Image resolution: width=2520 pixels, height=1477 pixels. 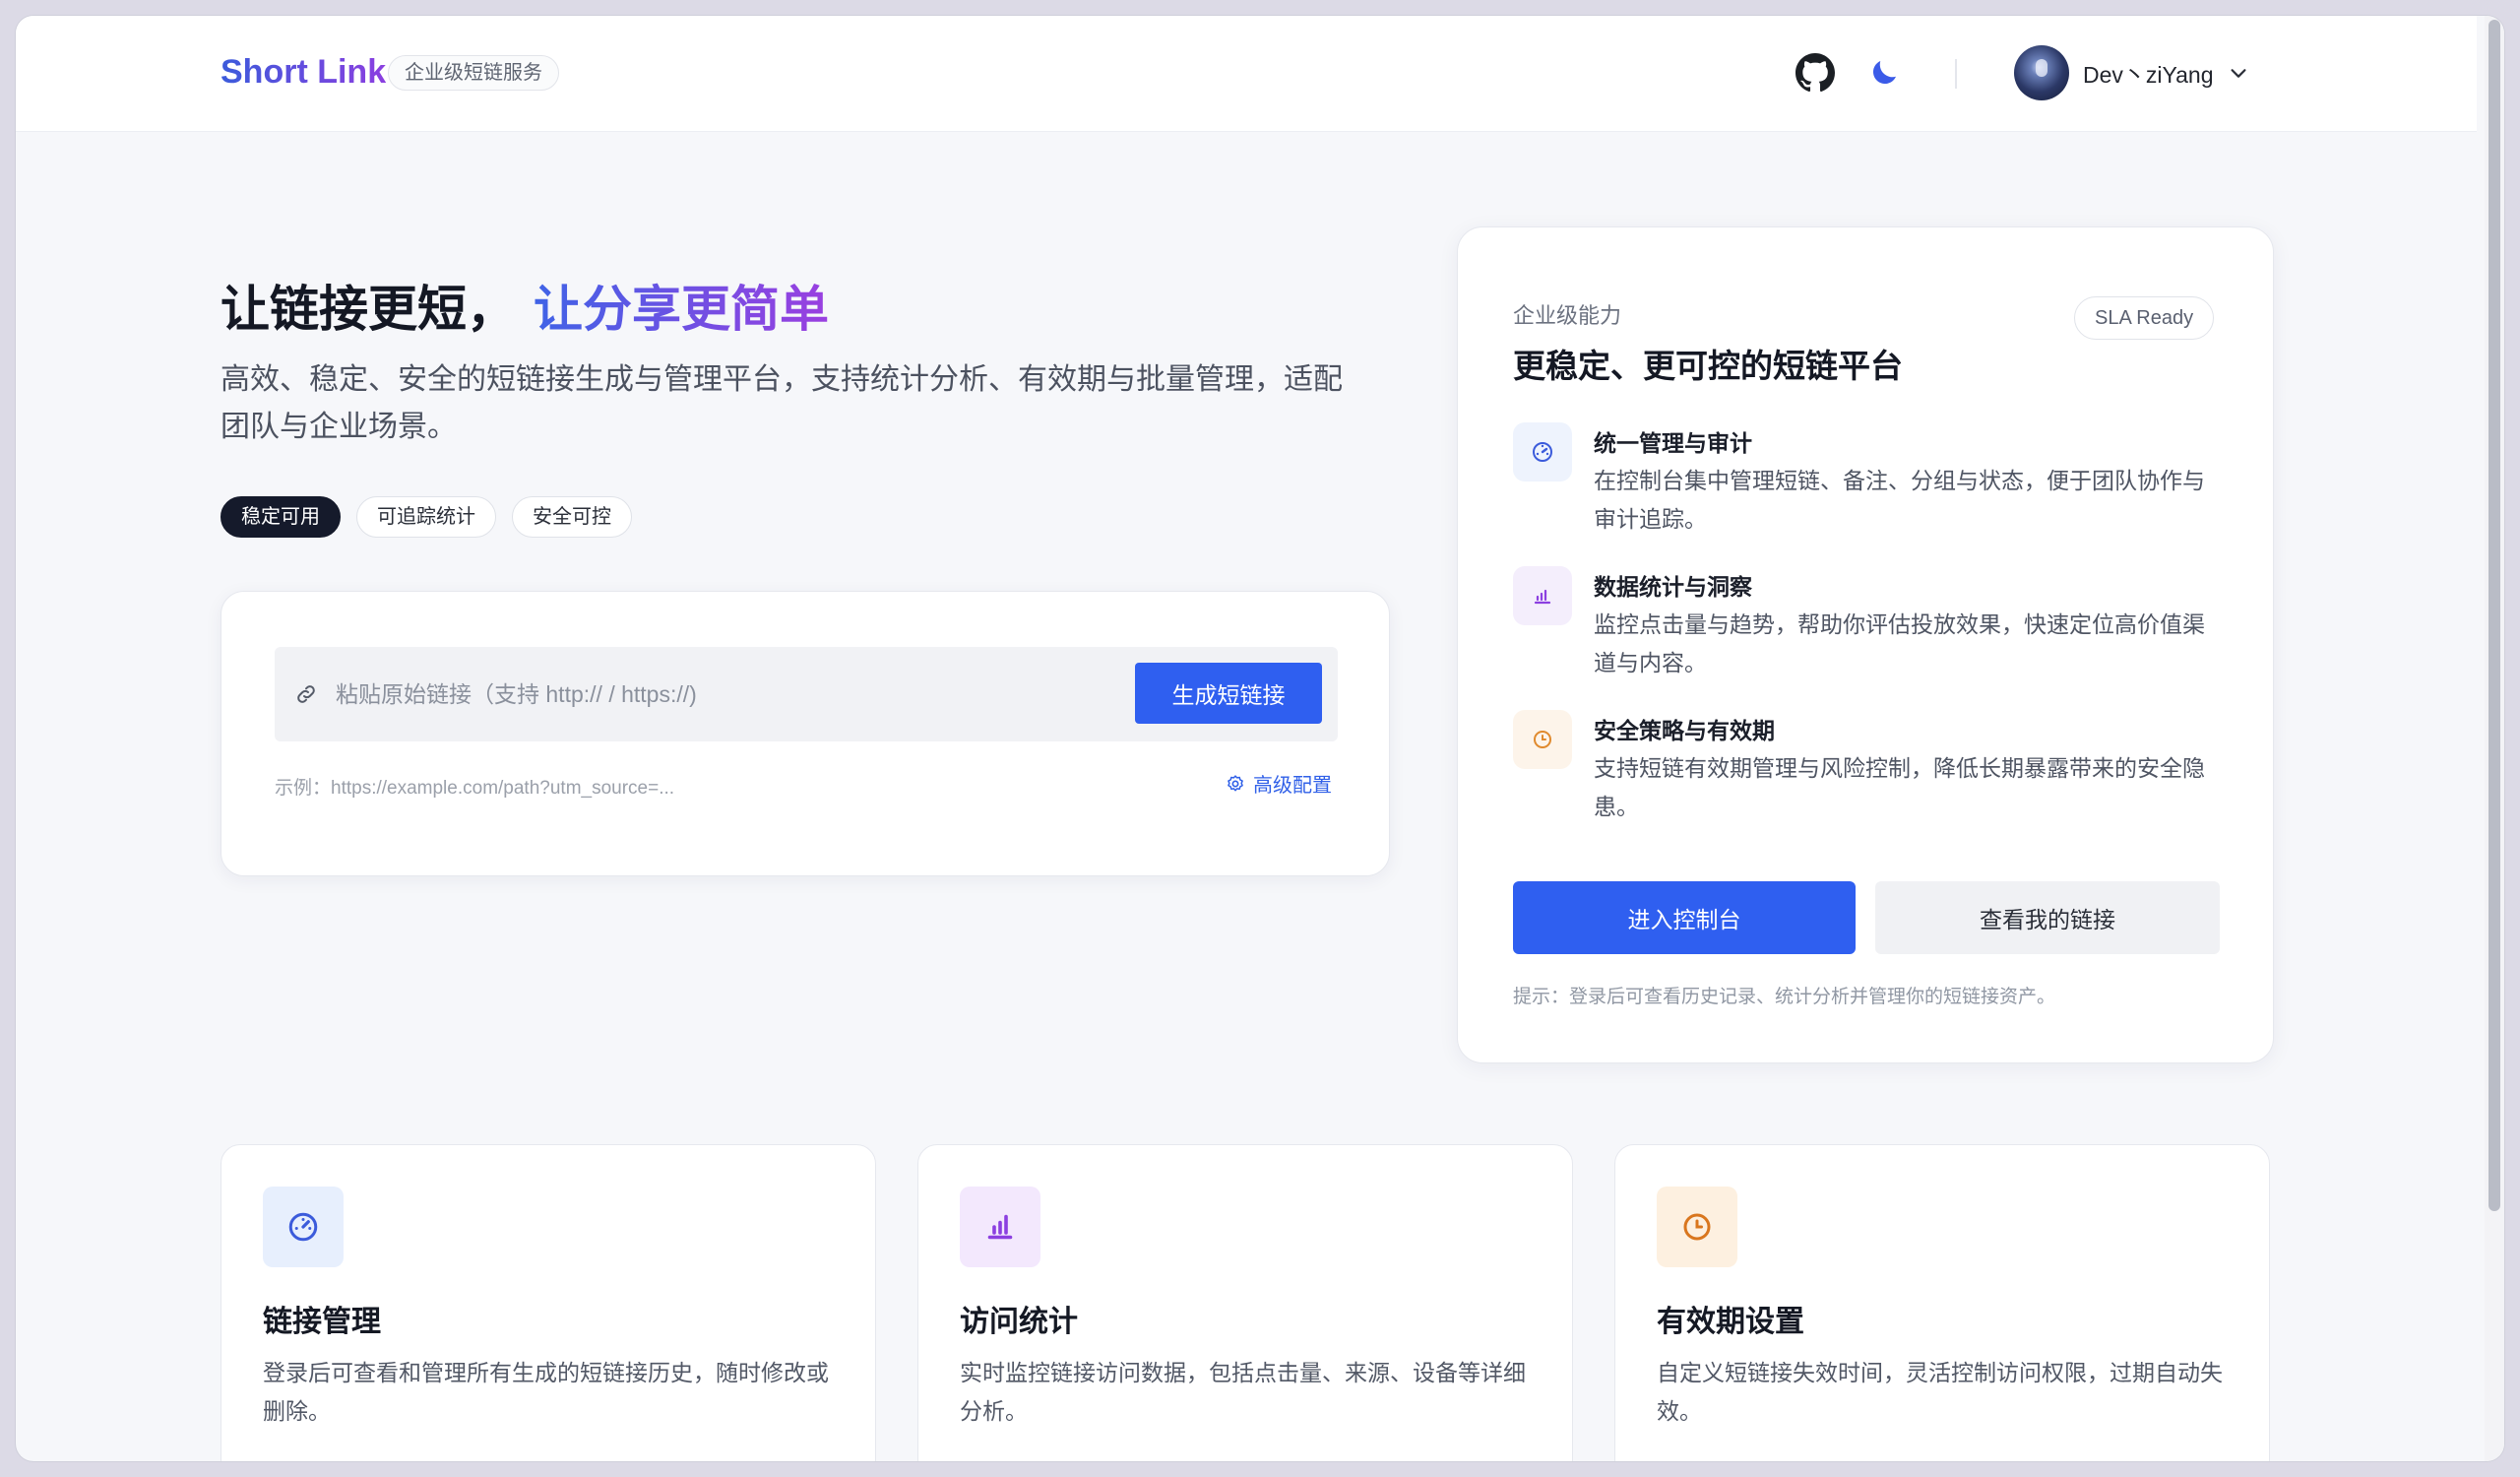 What do you see at coordinates (2494, 616) in the screenshot?
I see `scrollbar-thumb` at bounding box center [2494, 616].